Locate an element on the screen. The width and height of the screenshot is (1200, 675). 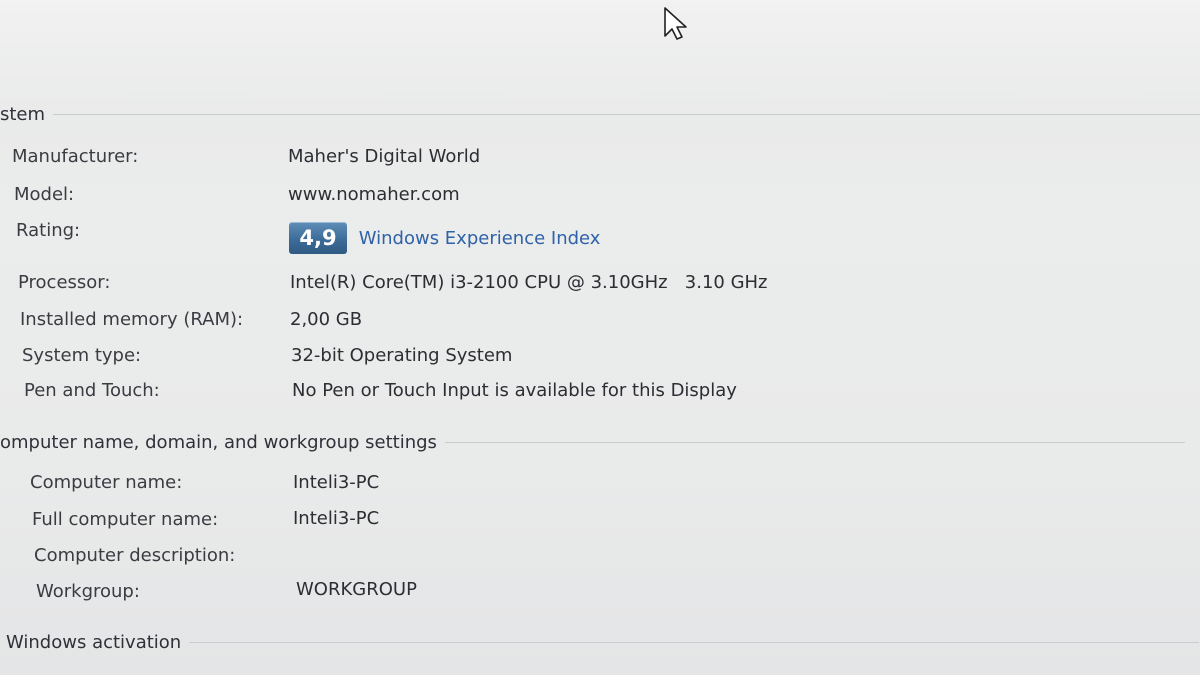
full-computer-name-label: Full computer name: is located at coordinates (125, 519).